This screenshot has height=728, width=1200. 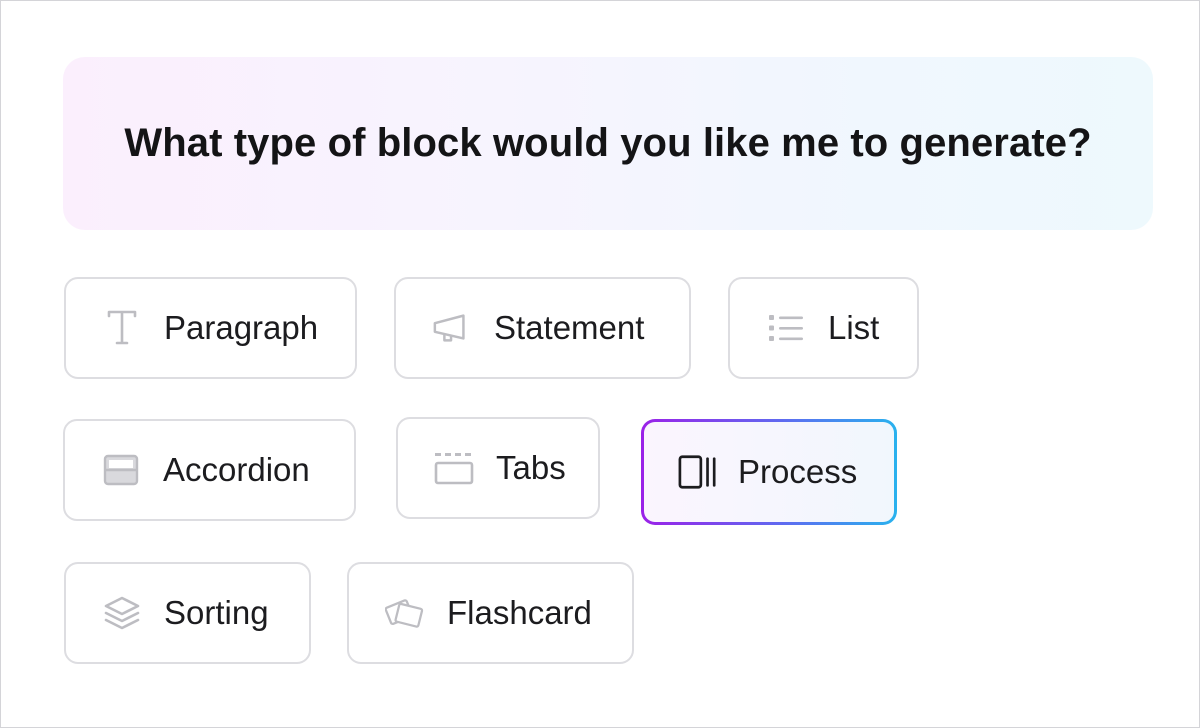 I want to click on accordion-option-label: Accordion, so click(x=236, y=469).